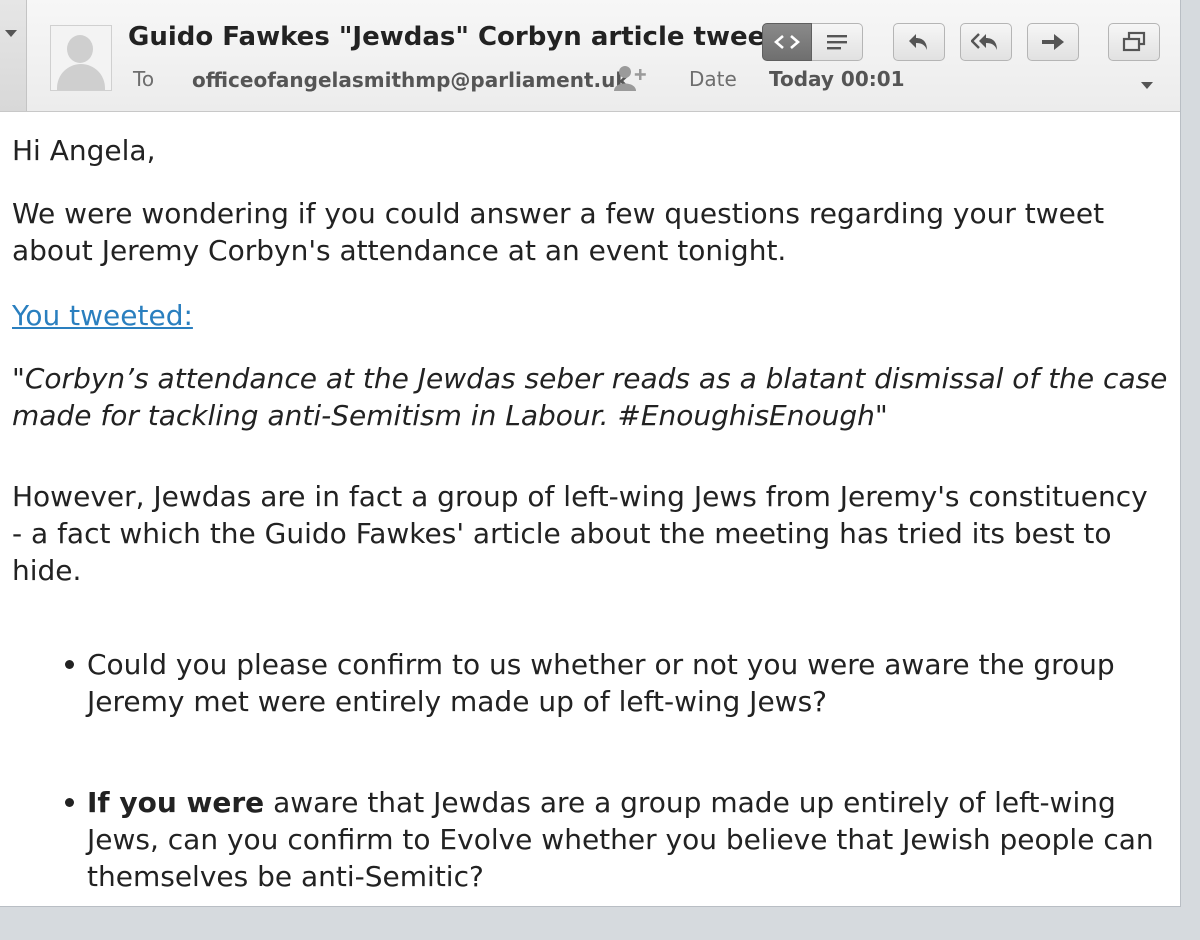 This screenshot has width=1200, height=940. I want to click on reply-all-button, so click(986, 42).